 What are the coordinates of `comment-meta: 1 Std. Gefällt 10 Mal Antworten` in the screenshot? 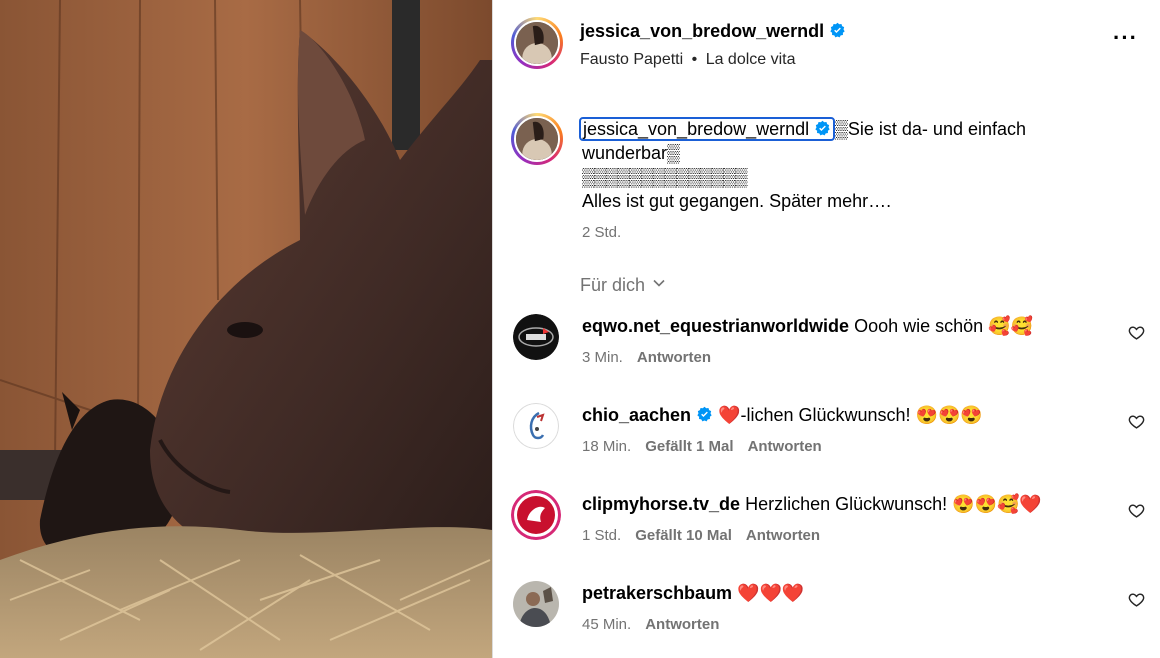 It's located at (708, 535).